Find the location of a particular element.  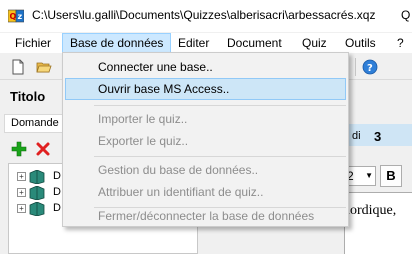

svg-text: z is located at coordinates (20, 16).